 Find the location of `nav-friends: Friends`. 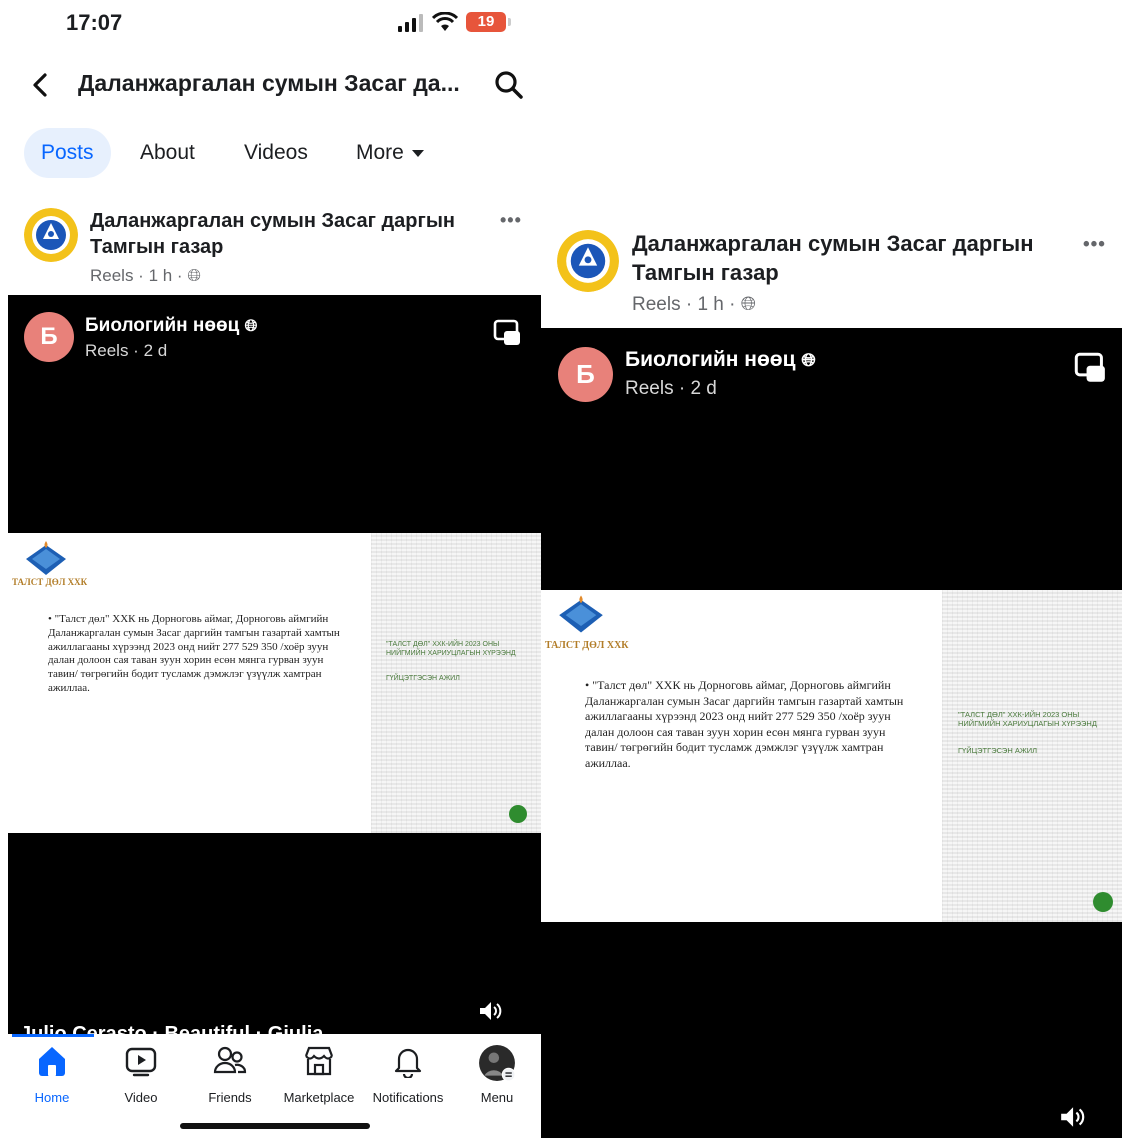

nav-friends: Friends is located at coordinates (230, 1074).